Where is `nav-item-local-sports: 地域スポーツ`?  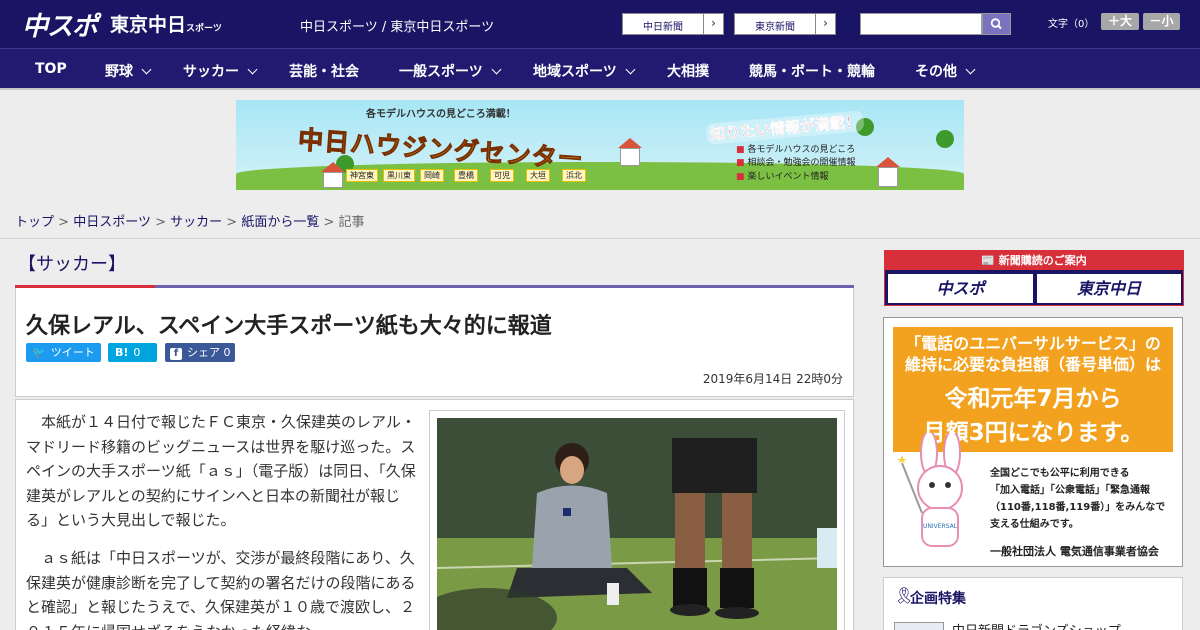
nav-item-local-sports: 地域スポーツ is located at coordinates (584, 71).